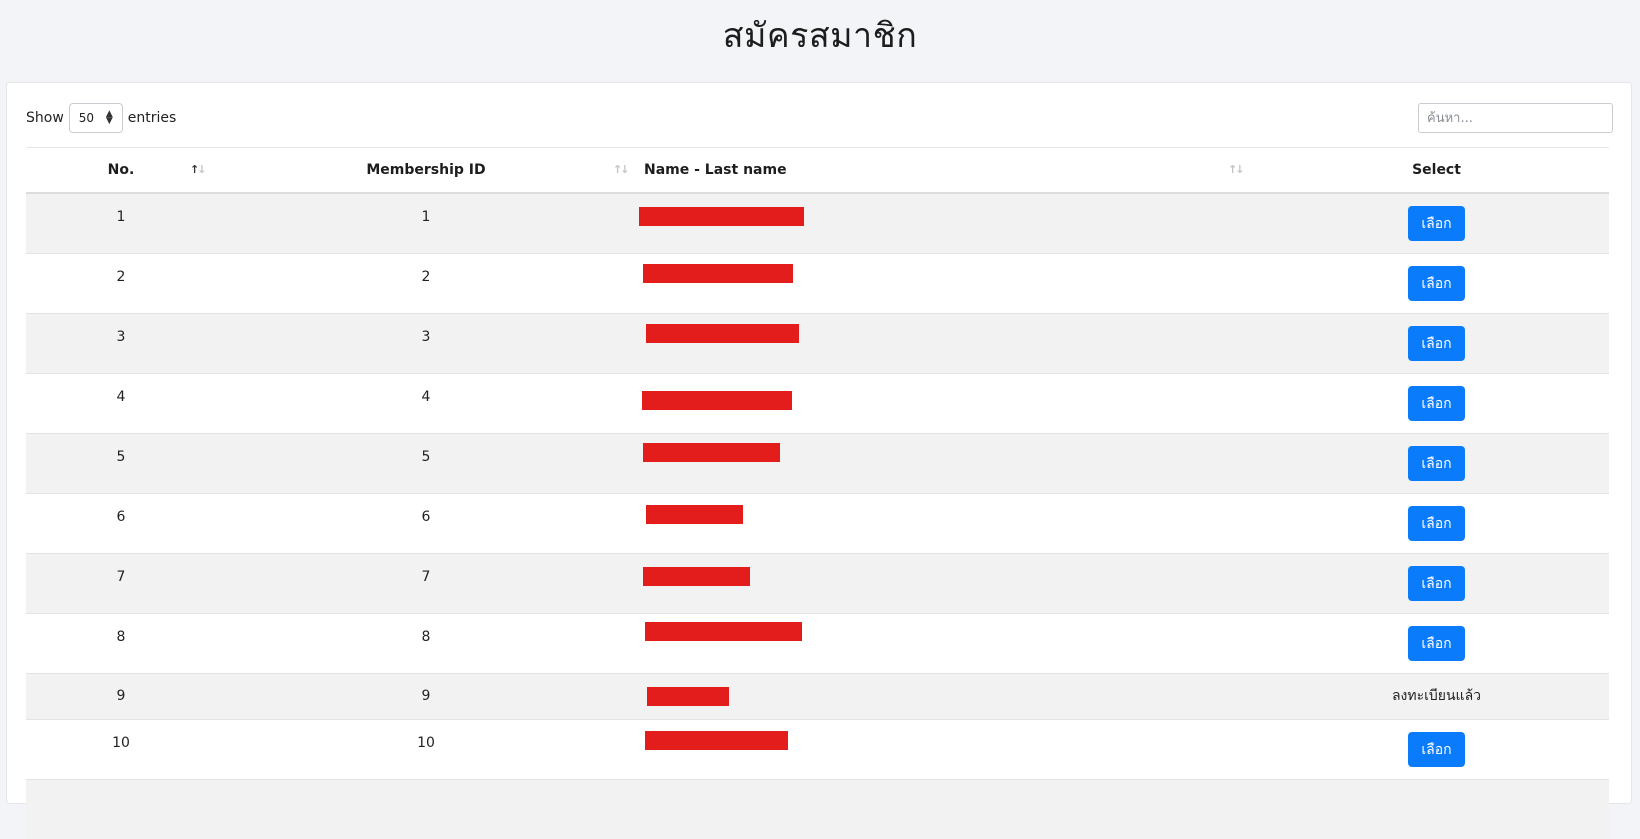  What do you see at coordinates (109, 117) in the screenshot?
I see `select-arrows-icon: ▲ ▼` at bounding box center [109, 117].